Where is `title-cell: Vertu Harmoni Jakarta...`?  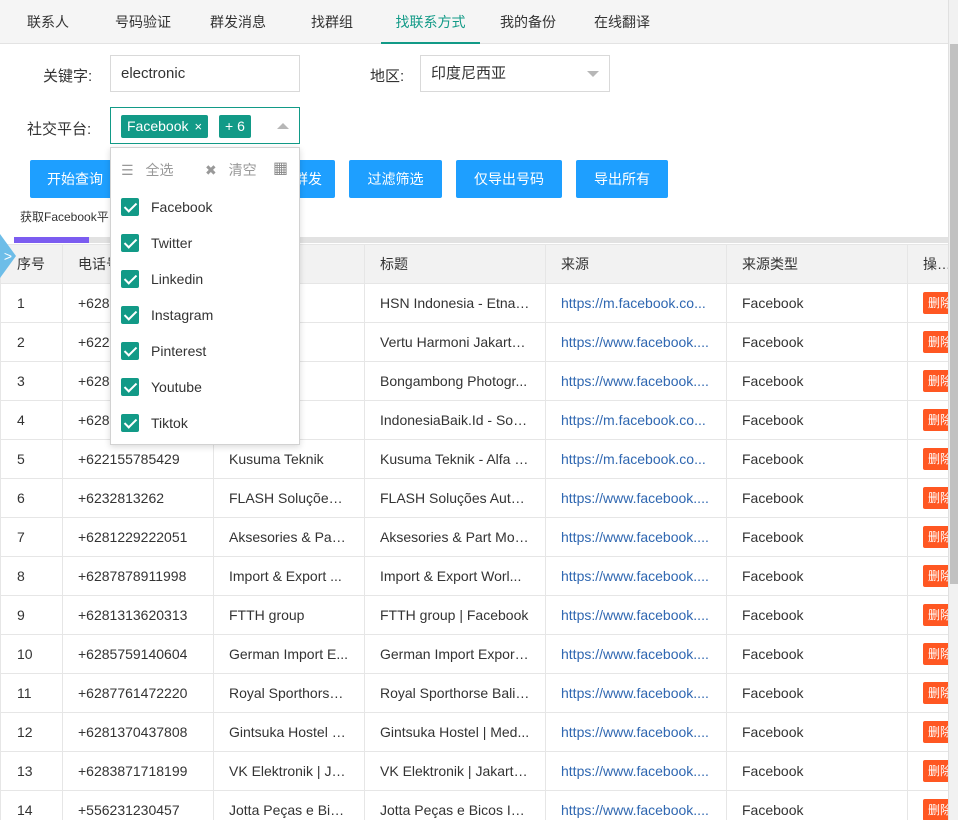 title-cell: Vertu Harmoni Jakarta... is located at coordinates (455, 342).